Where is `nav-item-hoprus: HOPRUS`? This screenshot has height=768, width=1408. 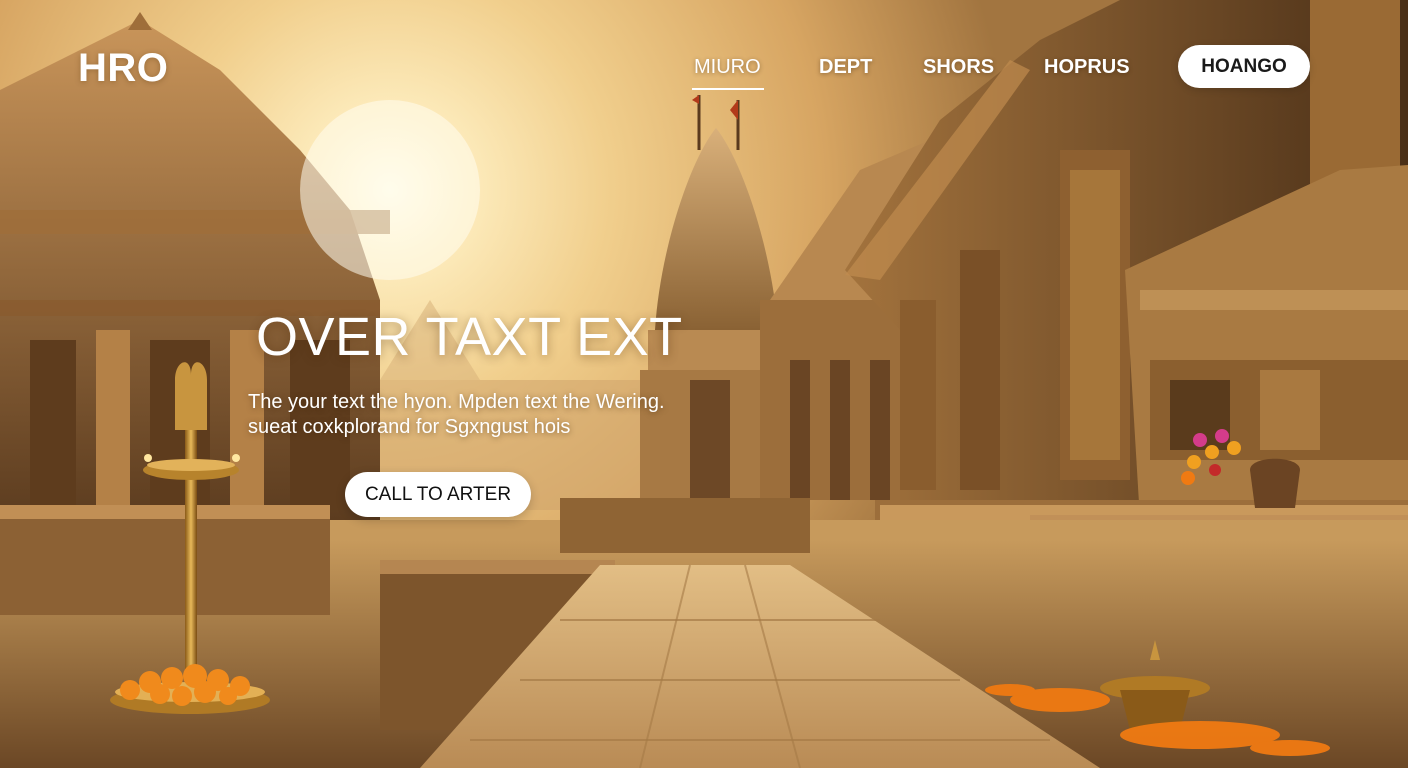
nav-item-hoprus: HOPRUS is located at coordinates (1087, 67).